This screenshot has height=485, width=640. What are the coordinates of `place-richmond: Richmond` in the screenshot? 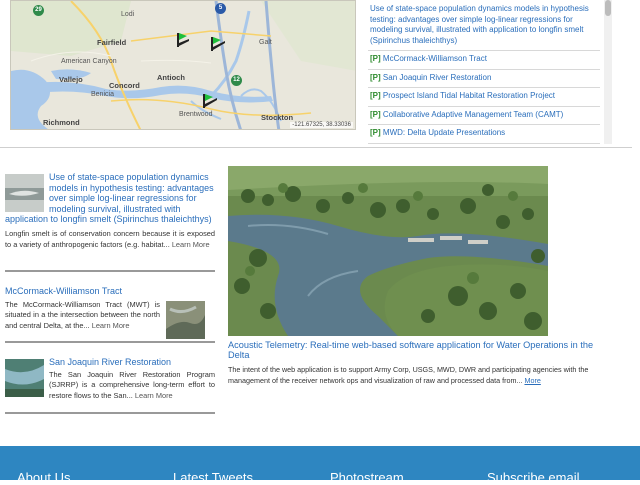 It's located at (61, 122).